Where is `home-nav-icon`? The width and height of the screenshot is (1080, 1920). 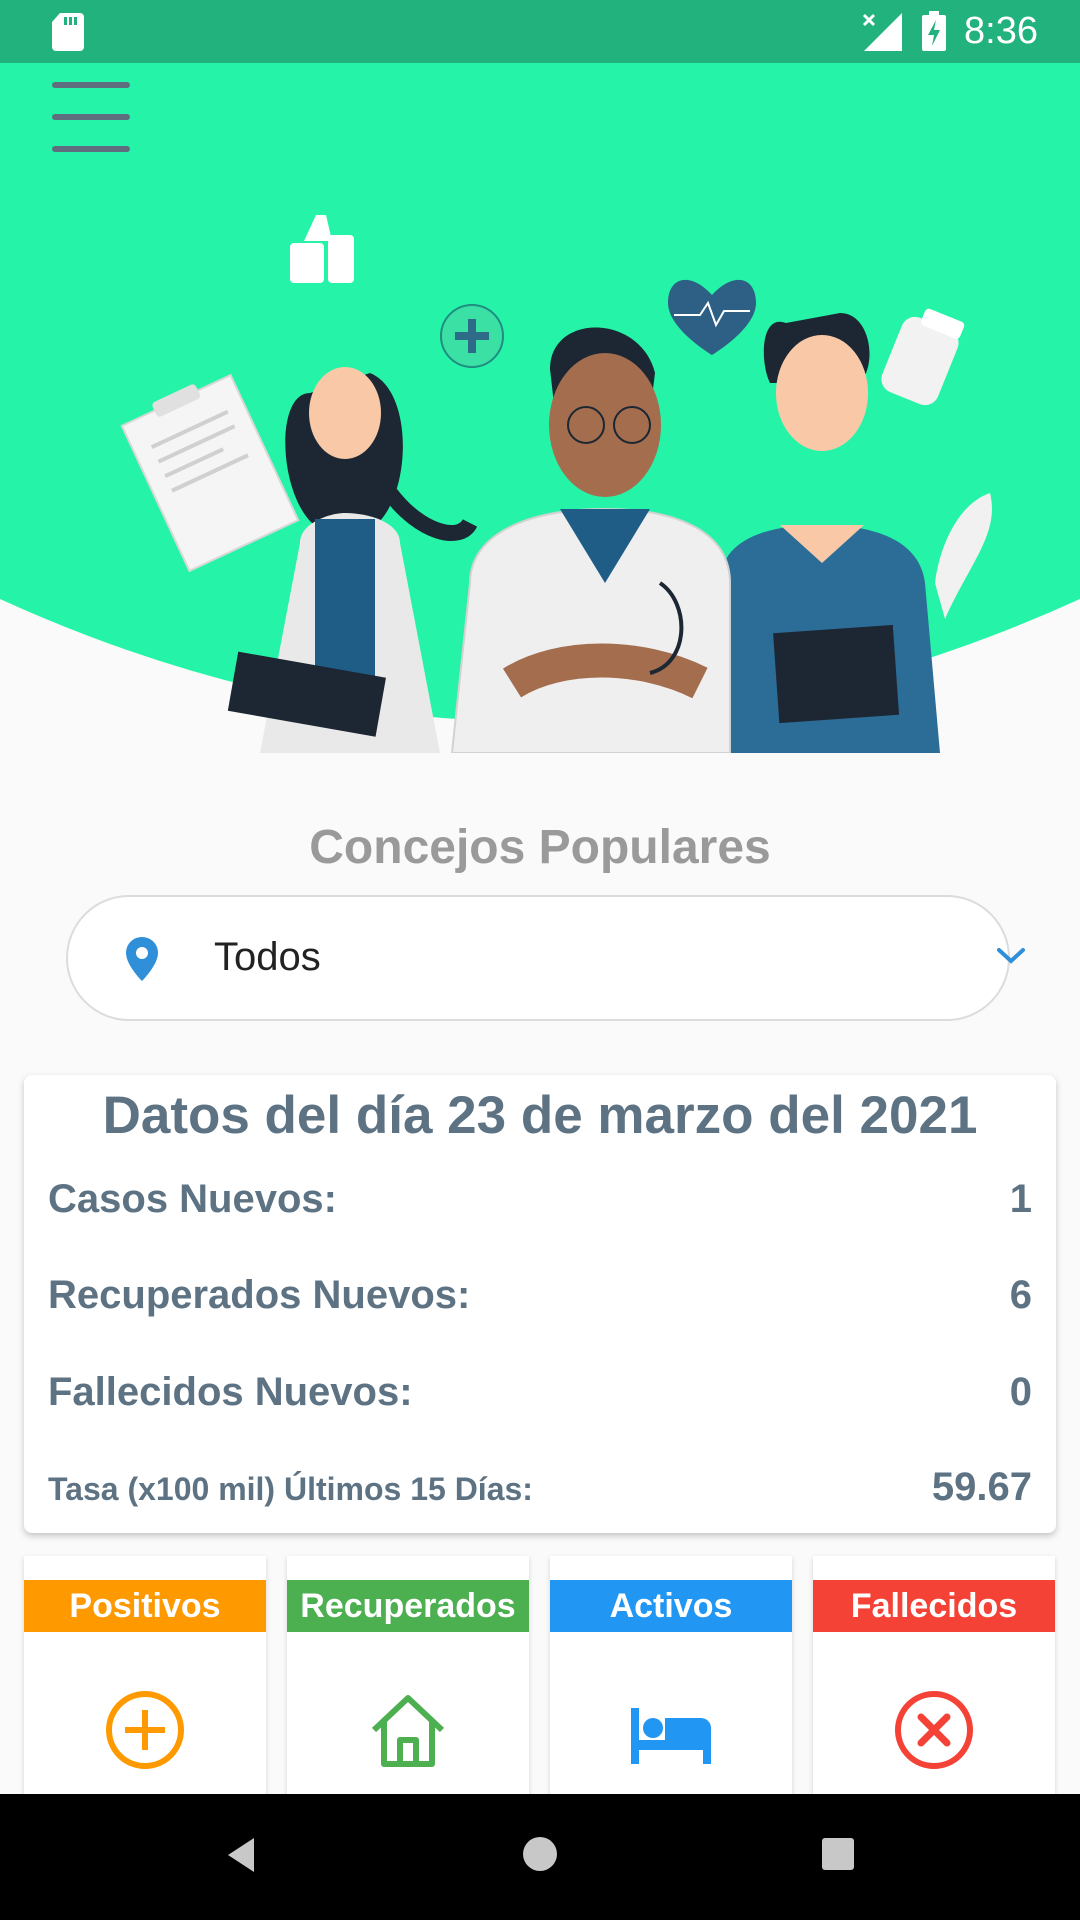 home-nav-icon is located at coordinates (540, 1854).